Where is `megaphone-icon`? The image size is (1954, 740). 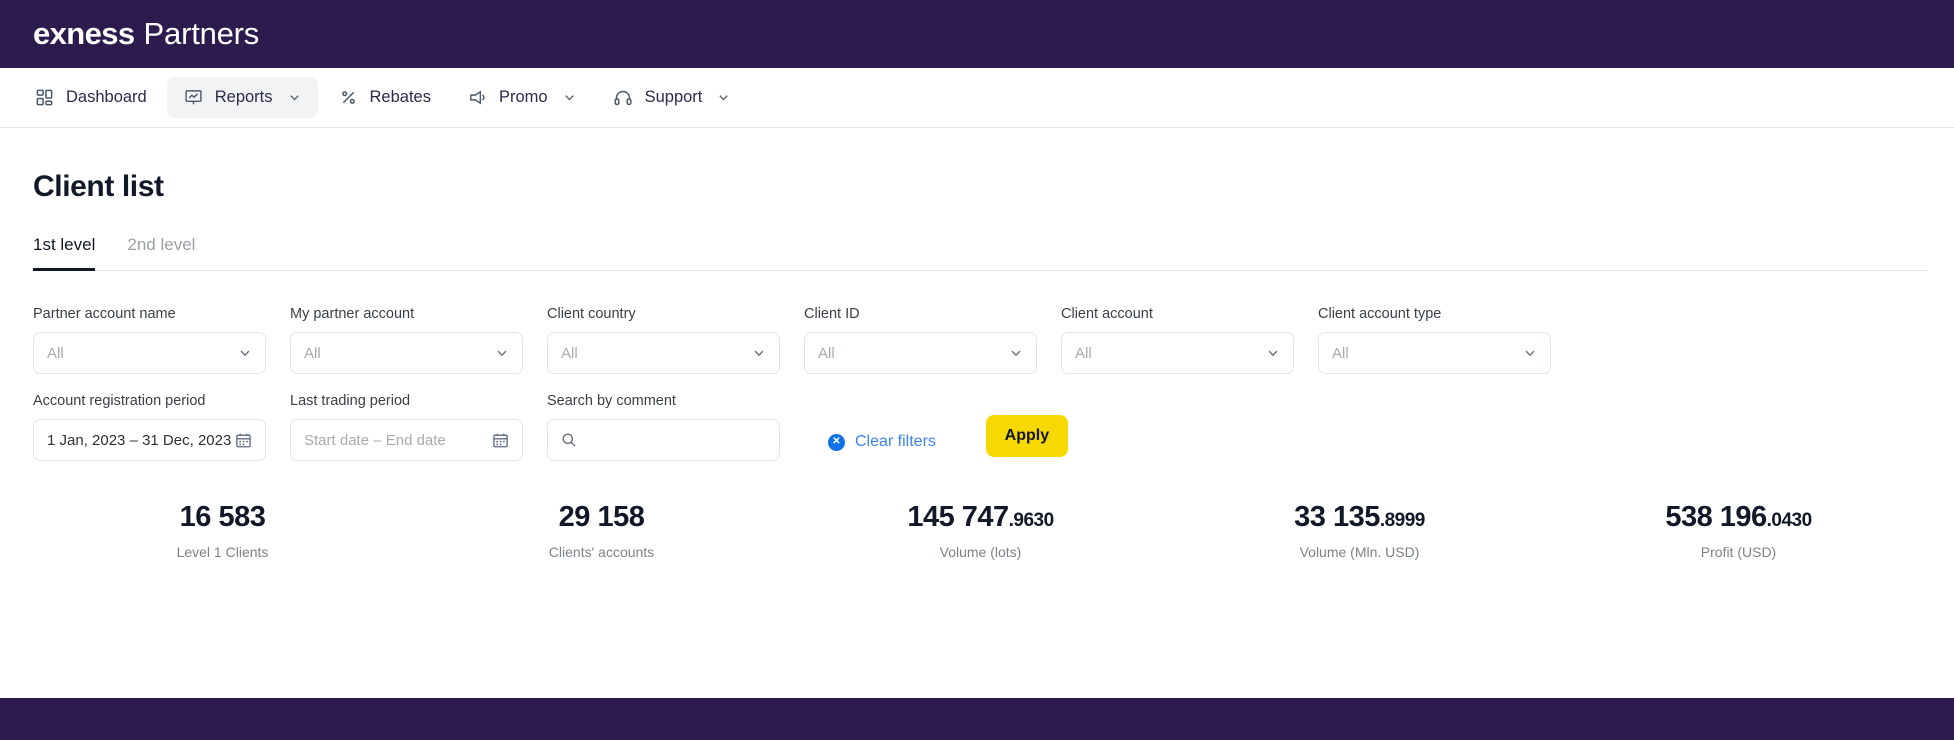
megaphone-icon is located at coordinates (477, 97).